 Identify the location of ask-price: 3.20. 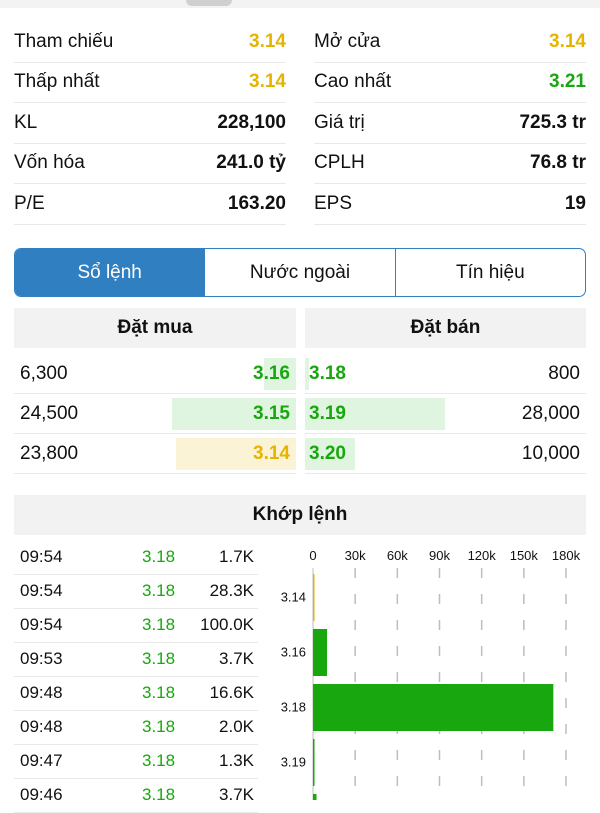
(359, 454).